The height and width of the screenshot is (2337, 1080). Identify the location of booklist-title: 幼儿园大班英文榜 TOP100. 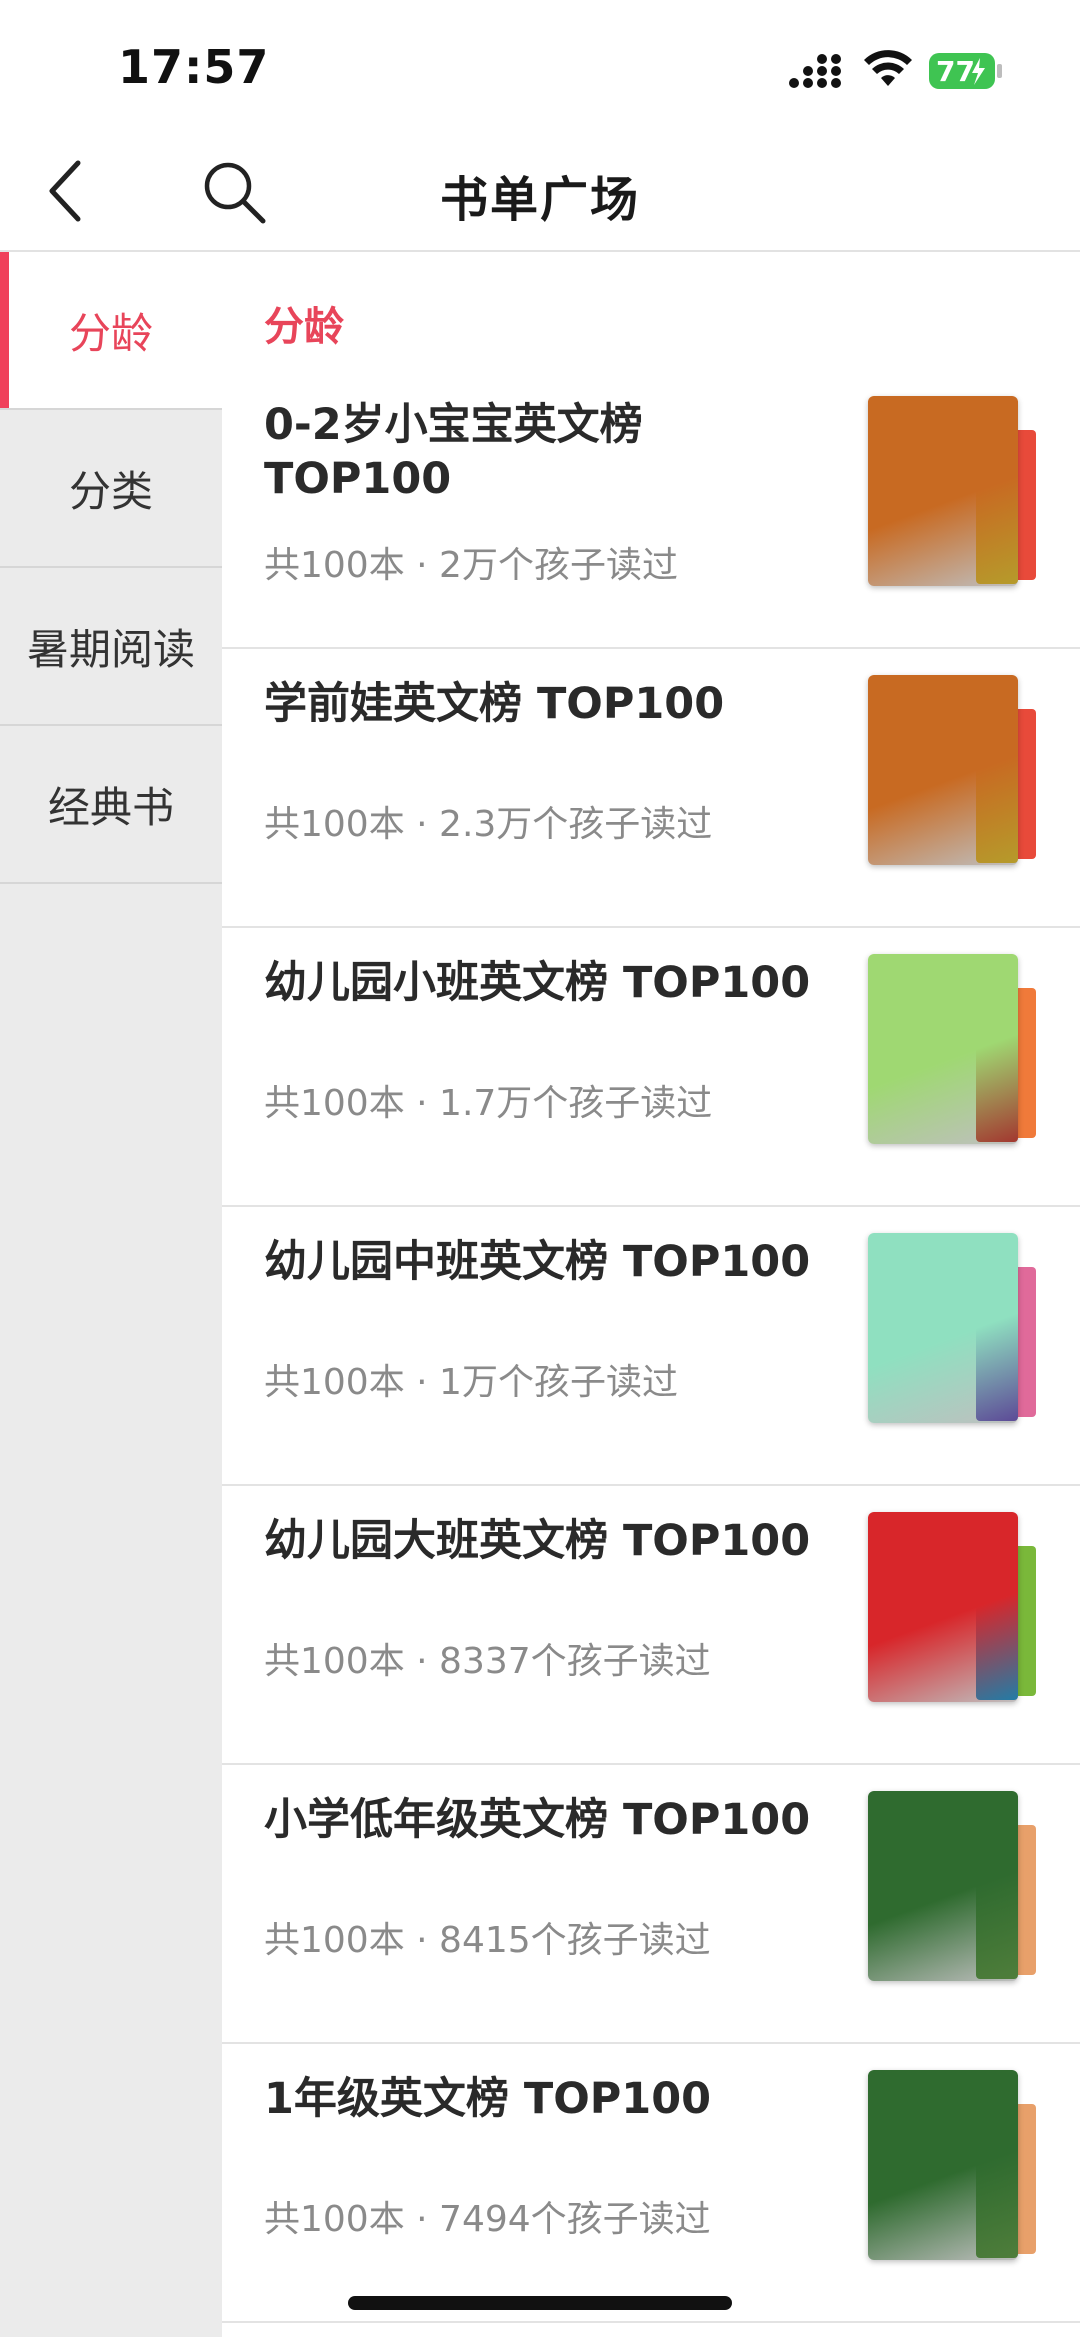
(537, 1541).